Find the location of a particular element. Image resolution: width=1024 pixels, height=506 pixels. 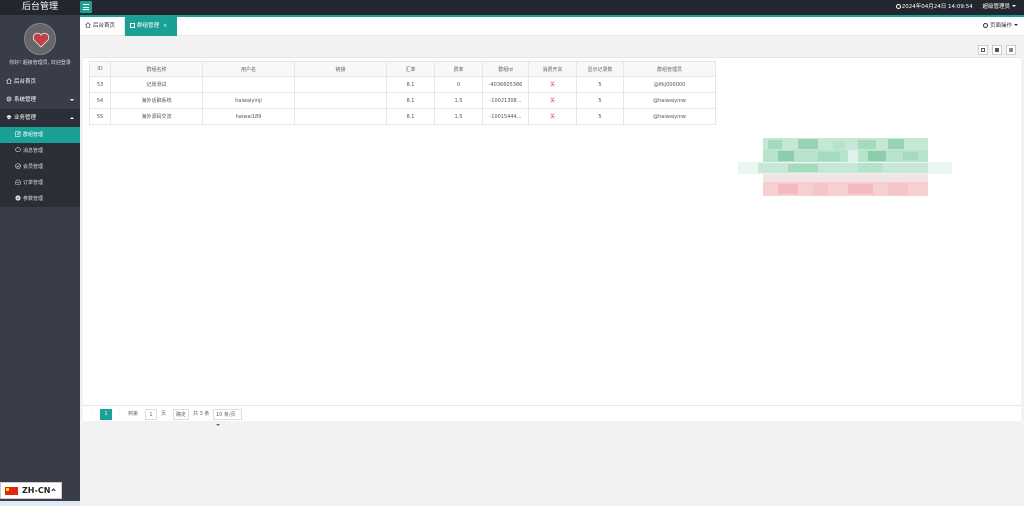

menu-toggle-button is located at coordinates (86, 7).